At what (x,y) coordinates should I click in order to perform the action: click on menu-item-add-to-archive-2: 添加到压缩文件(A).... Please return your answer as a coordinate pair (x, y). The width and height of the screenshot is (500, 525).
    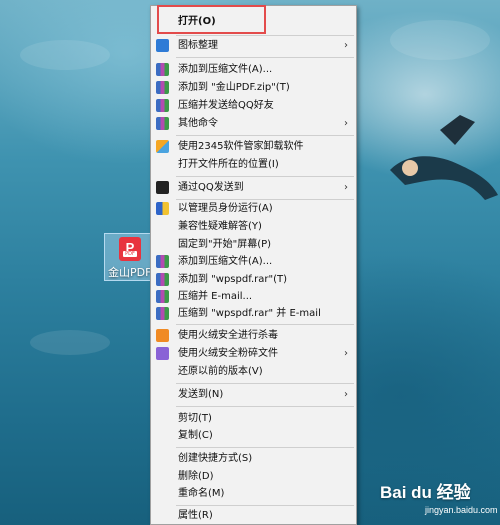
    Looking at the image, I should click on (253, 261).